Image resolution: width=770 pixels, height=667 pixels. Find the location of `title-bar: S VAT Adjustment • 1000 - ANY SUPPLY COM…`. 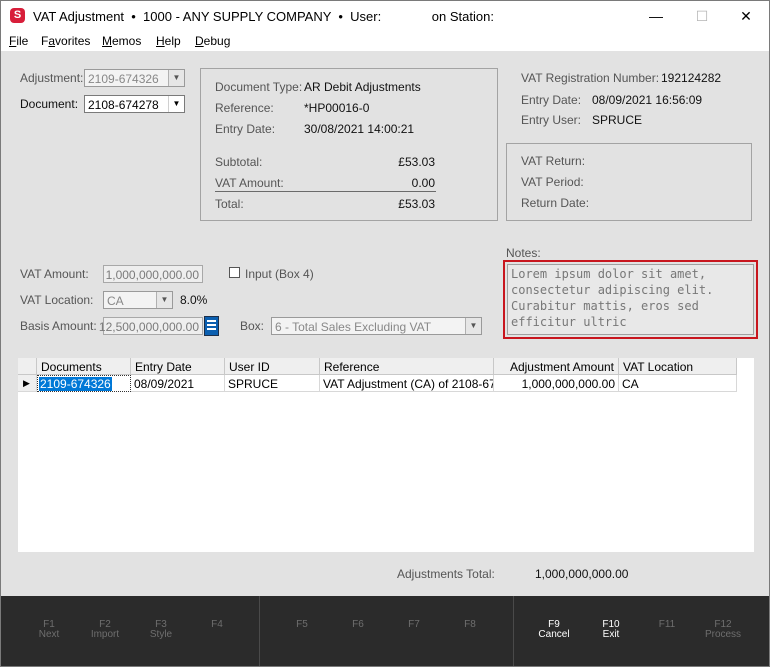

title-bar: S VAT Adjustment • 1000 - ANY SUPPLY COM… is located at coordinates (385, 16).